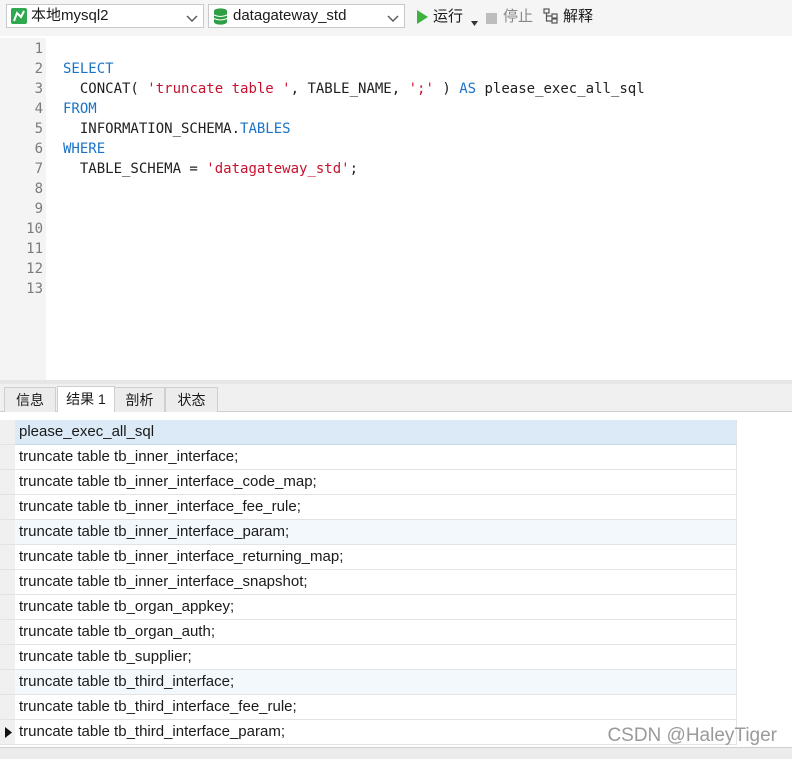 This screenshot has height=759, width=792. I want to click on line-number: 4, so click(38, 109).